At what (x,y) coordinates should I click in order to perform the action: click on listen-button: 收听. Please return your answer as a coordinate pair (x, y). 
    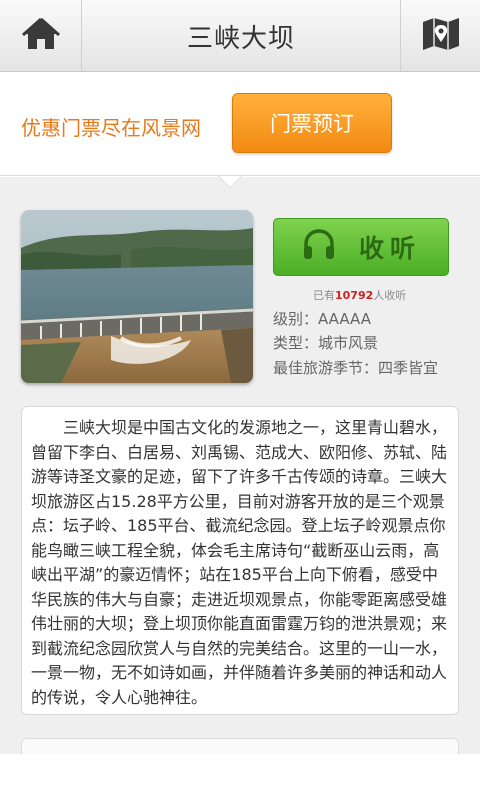
    Looking at the image, I should click on (361, 247).